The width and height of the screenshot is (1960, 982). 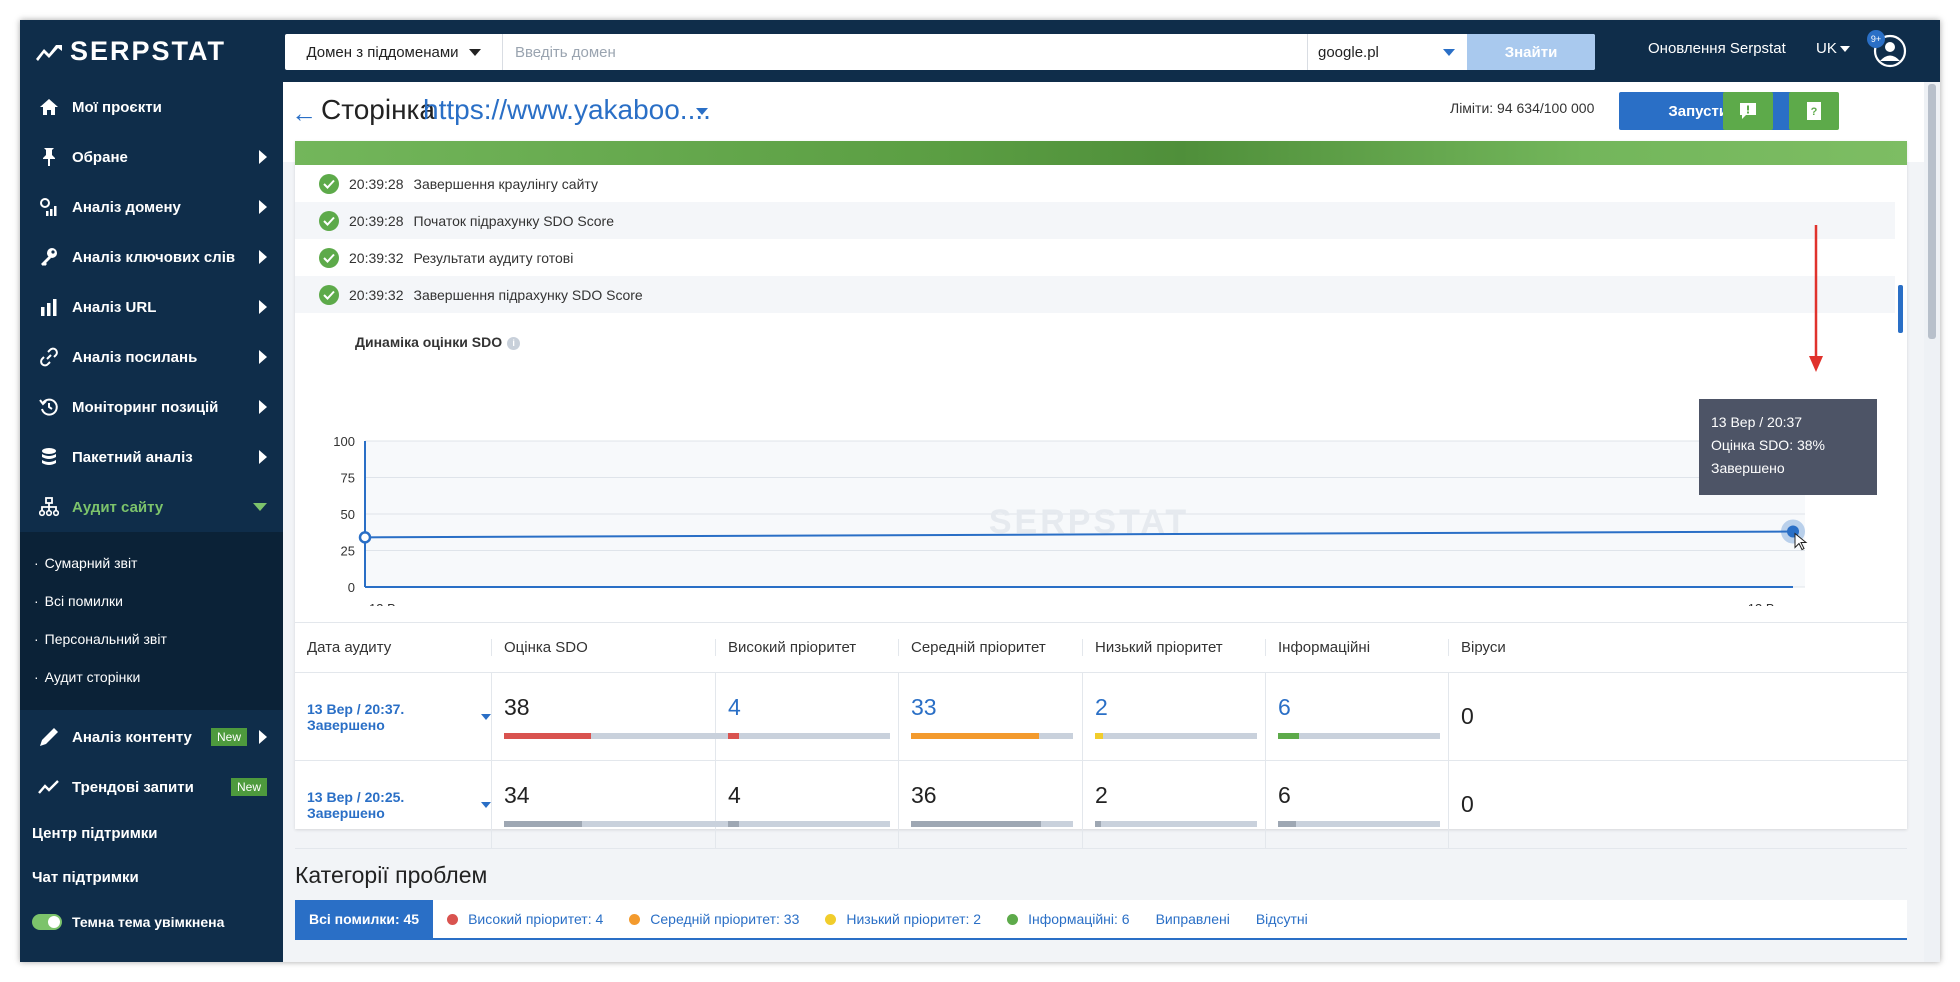 I want to click on audit-progress-bar, so click(x=1101, y=153).